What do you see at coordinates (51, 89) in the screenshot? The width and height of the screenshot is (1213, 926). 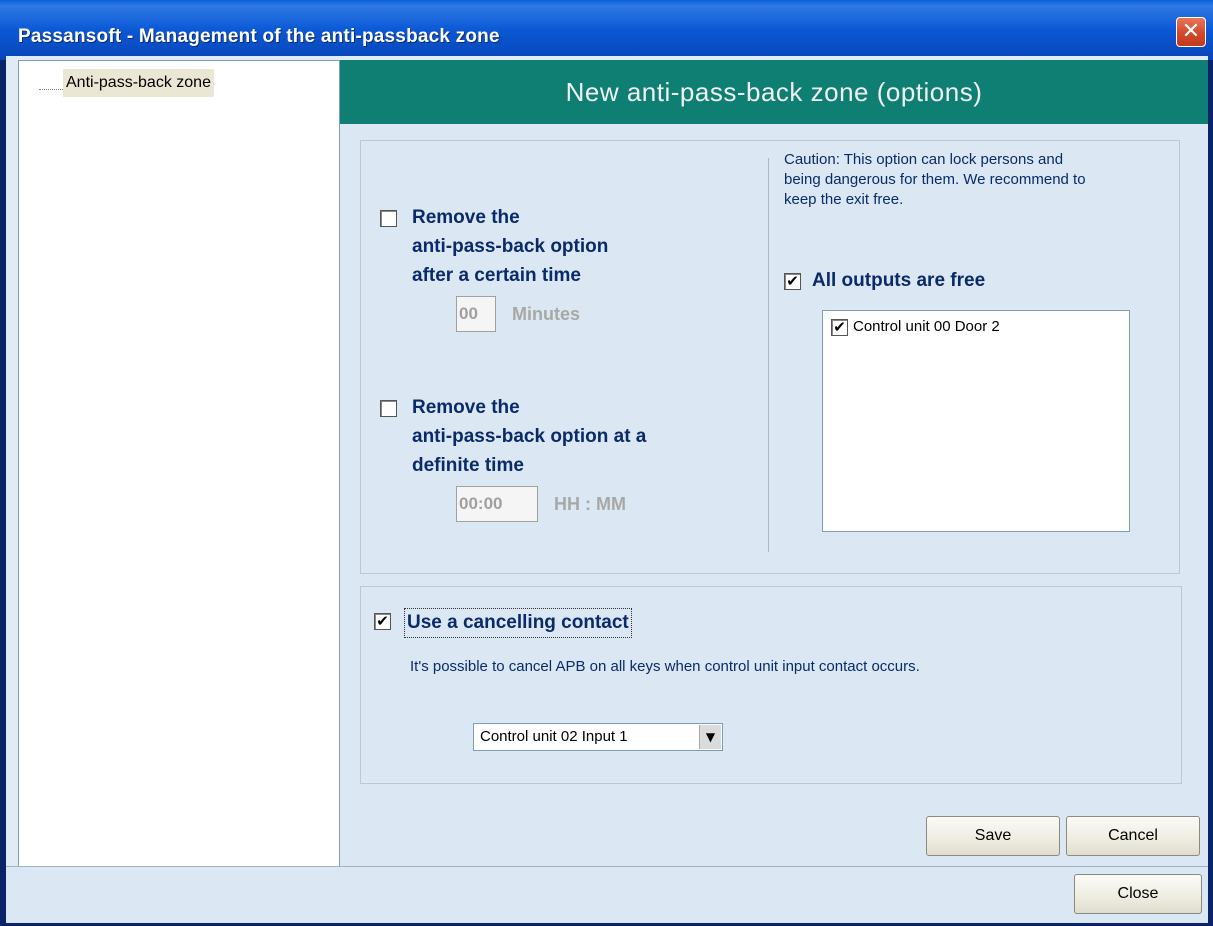 I see `tree-connector-line` at bounding box center [51, 89].